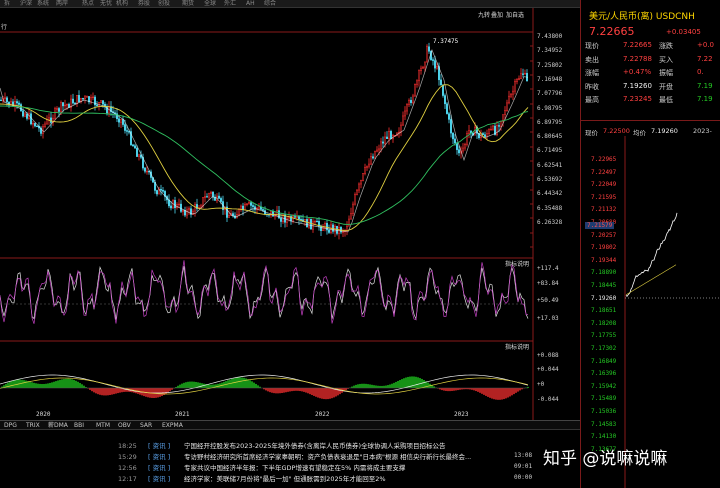 This screenshot has height=488, width=720. I want to click on indicator-tab: SAR, so click(146, 426).